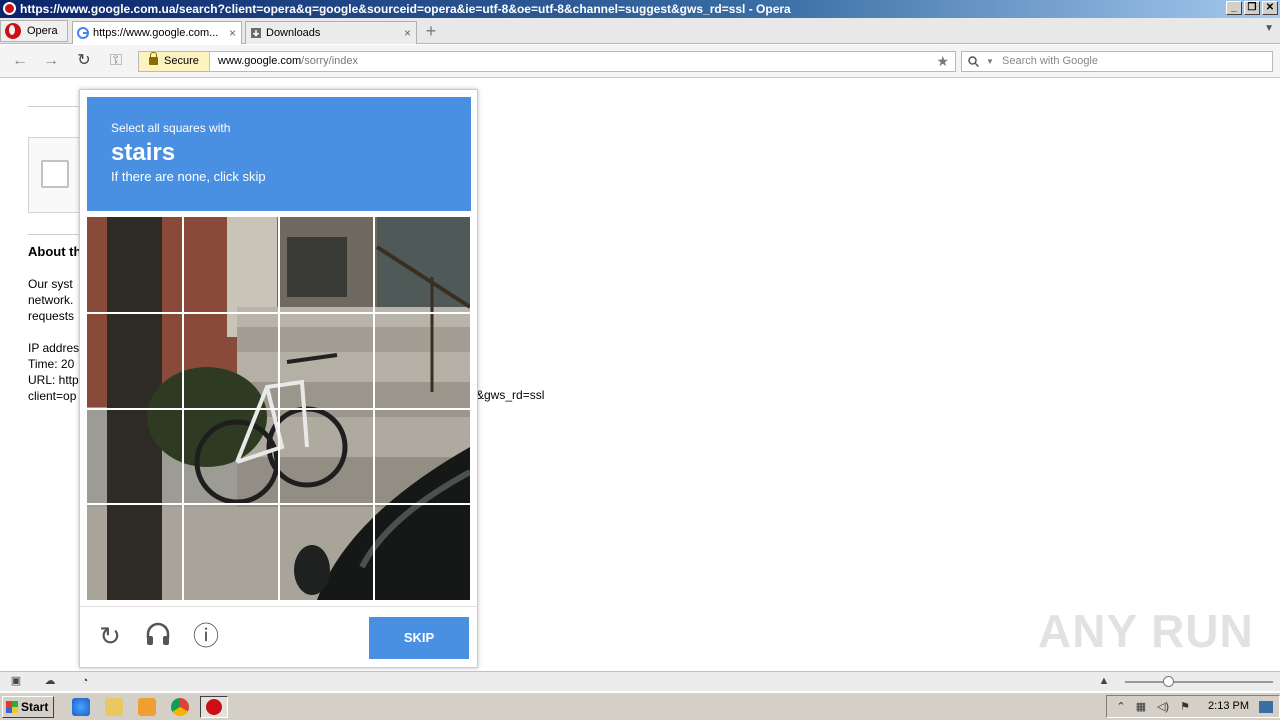 The image size is (1280, 720). What do you see at coordinates (942, 61) in the screenshot?
I see `bookmark-star-icon: ★` at bounding box center [942, 61].